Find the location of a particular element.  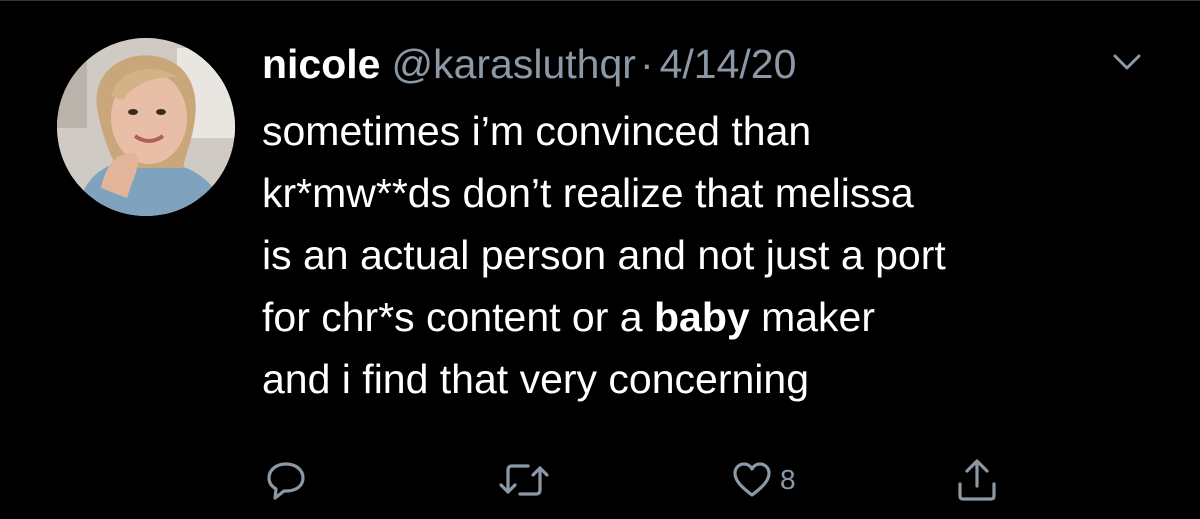

like-button: 8 is located at coordinates (764, 480).